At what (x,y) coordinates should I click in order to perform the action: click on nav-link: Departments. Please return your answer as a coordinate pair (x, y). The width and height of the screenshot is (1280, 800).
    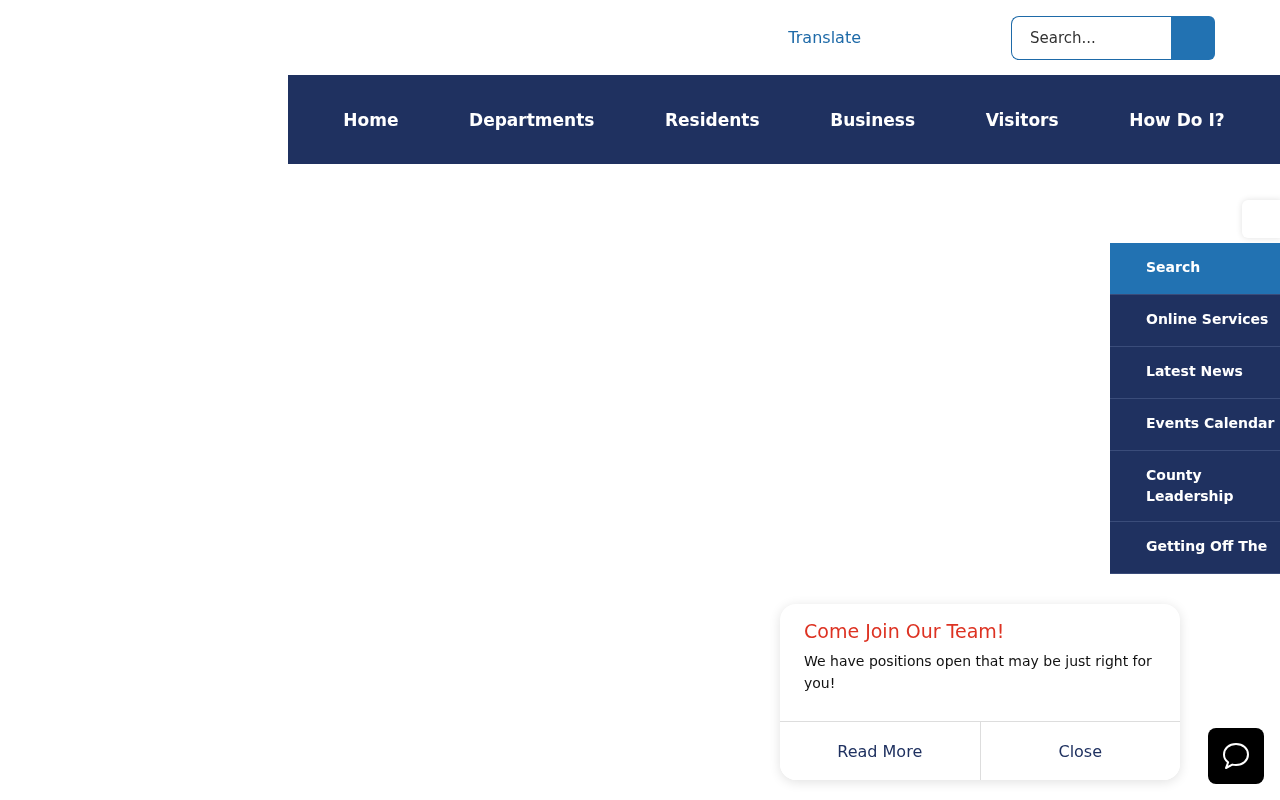
    Looking at the image, I should click on (532, 119).